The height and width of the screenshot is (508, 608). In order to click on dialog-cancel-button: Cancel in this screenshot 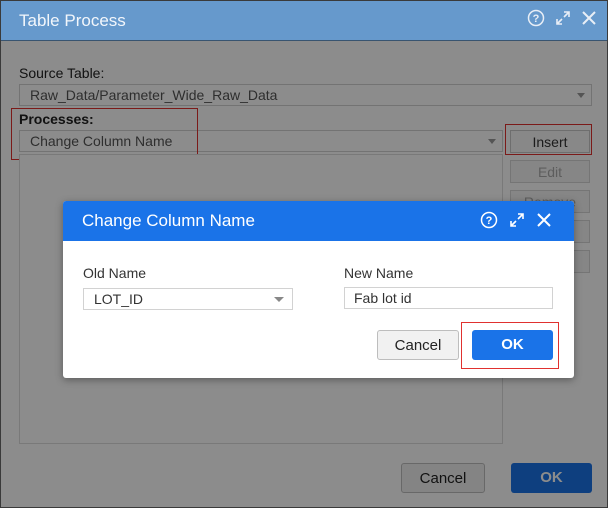, I will do `click(418, 345)`.